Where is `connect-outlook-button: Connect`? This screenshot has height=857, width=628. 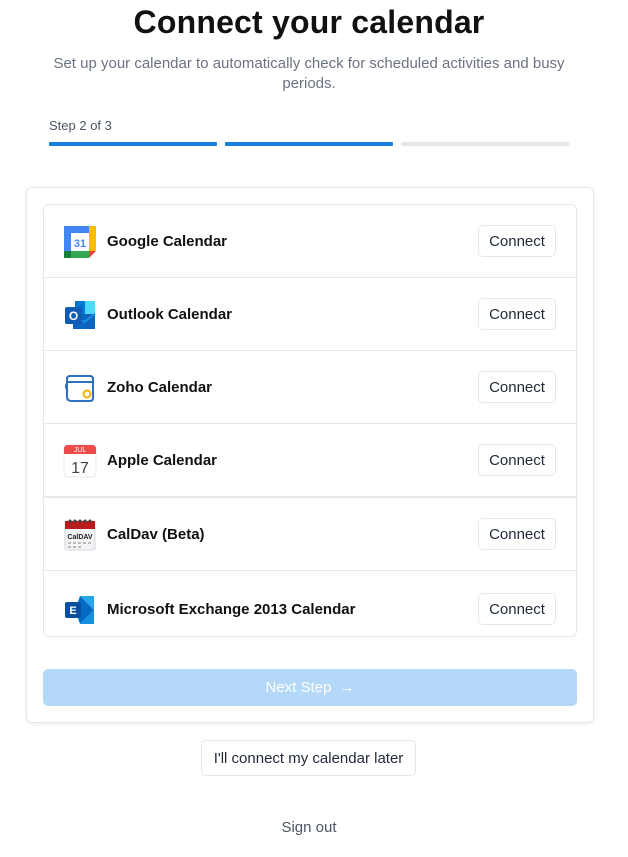
connect-outlook-button: Connect is located at coordinates (517, 314).